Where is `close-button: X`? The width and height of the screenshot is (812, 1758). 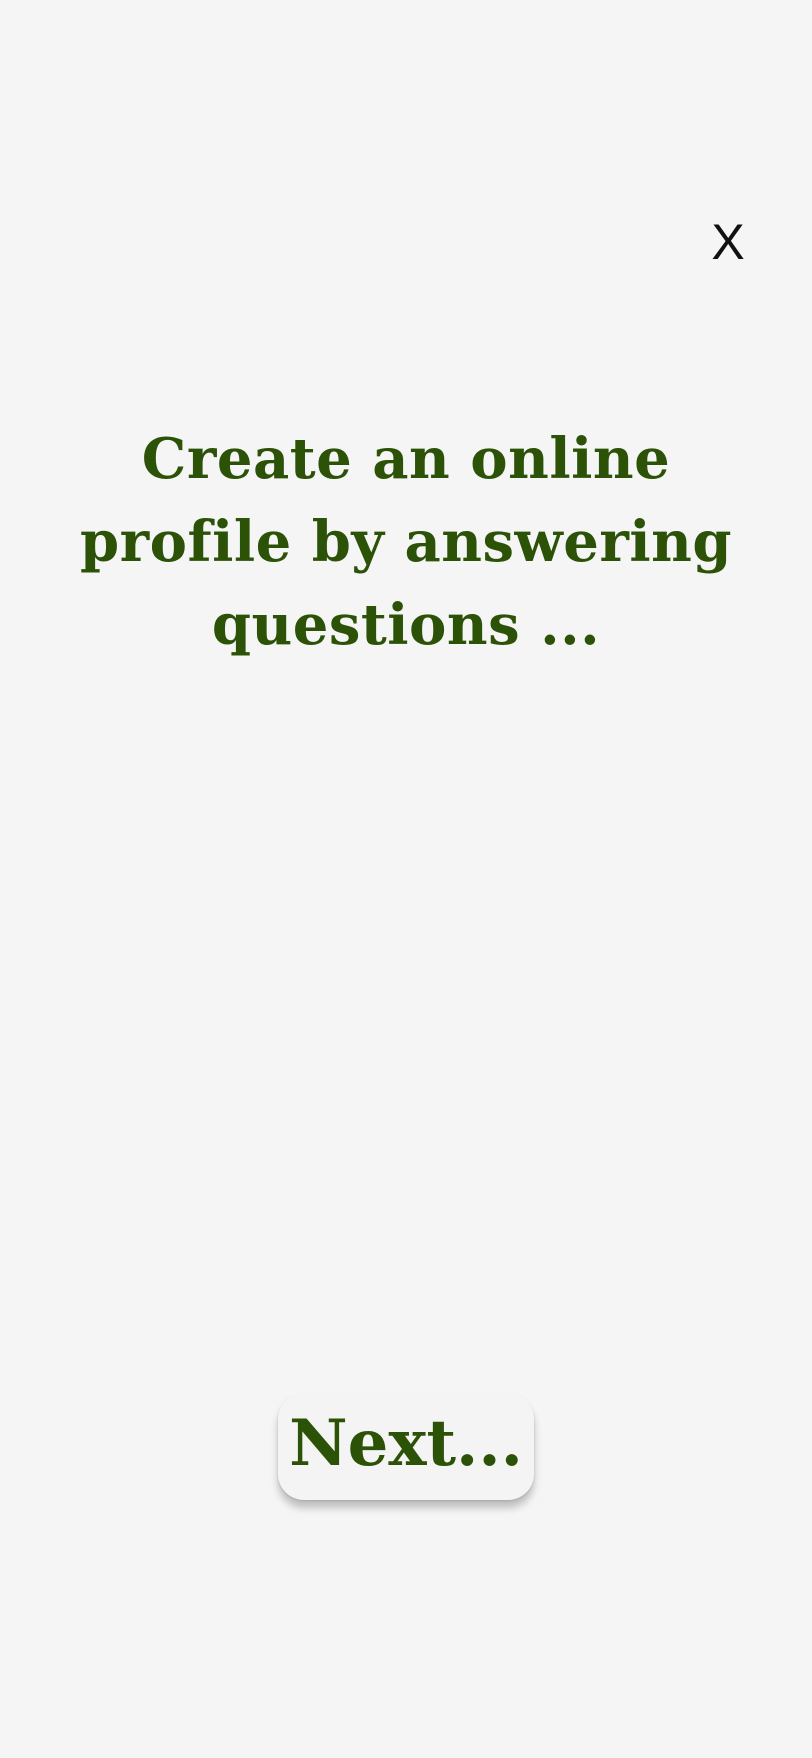
close-button: X is located at coordinates (728, 242).